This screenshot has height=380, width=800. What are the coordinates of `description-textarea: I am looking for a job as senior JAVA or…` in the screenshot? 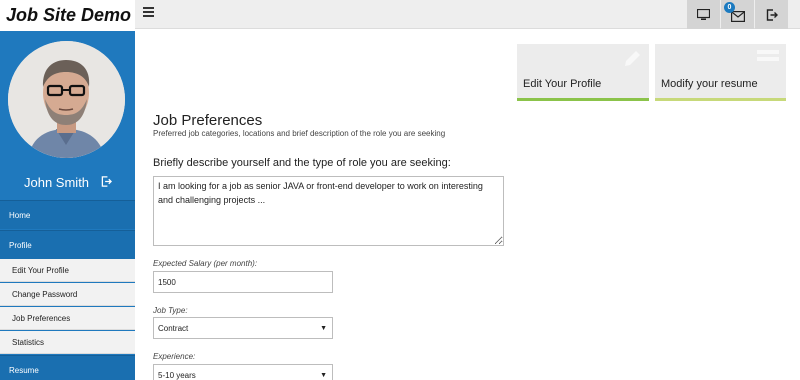 It's located at (328, 211).